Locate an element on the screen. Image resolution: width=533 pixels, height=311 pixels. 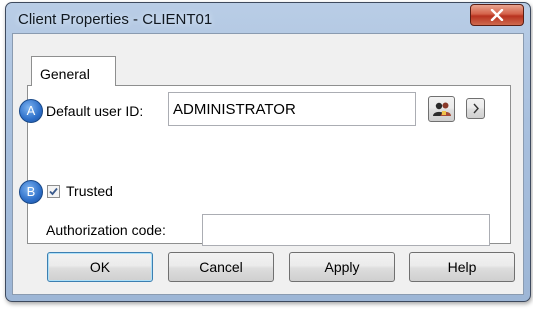
users-icon is located at coordinates (441, 109).